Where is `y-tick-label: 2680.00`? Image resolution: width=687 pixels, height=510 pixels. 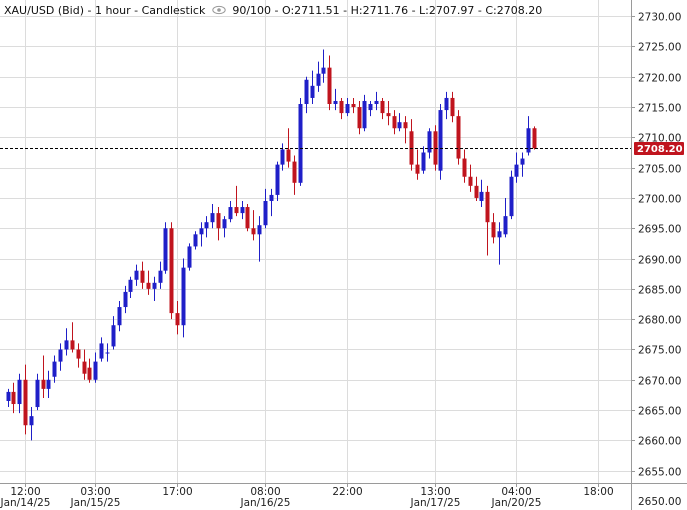 y-tick-label: 2680.00 is located at coordinates (659, 321).